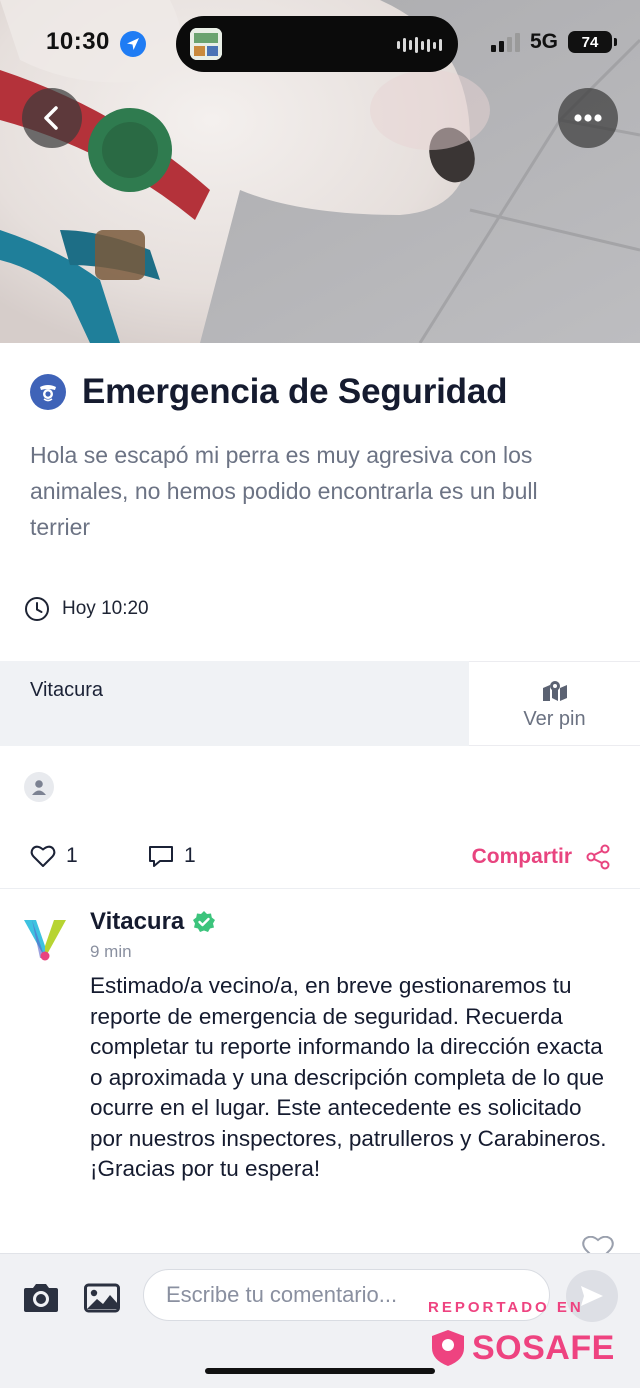 This screenshot has height=1388, width=640. What do you see at coordinates (78, 41) in the screenshot?
I see `status-time: 10:30` at bounding box center [78, 41].